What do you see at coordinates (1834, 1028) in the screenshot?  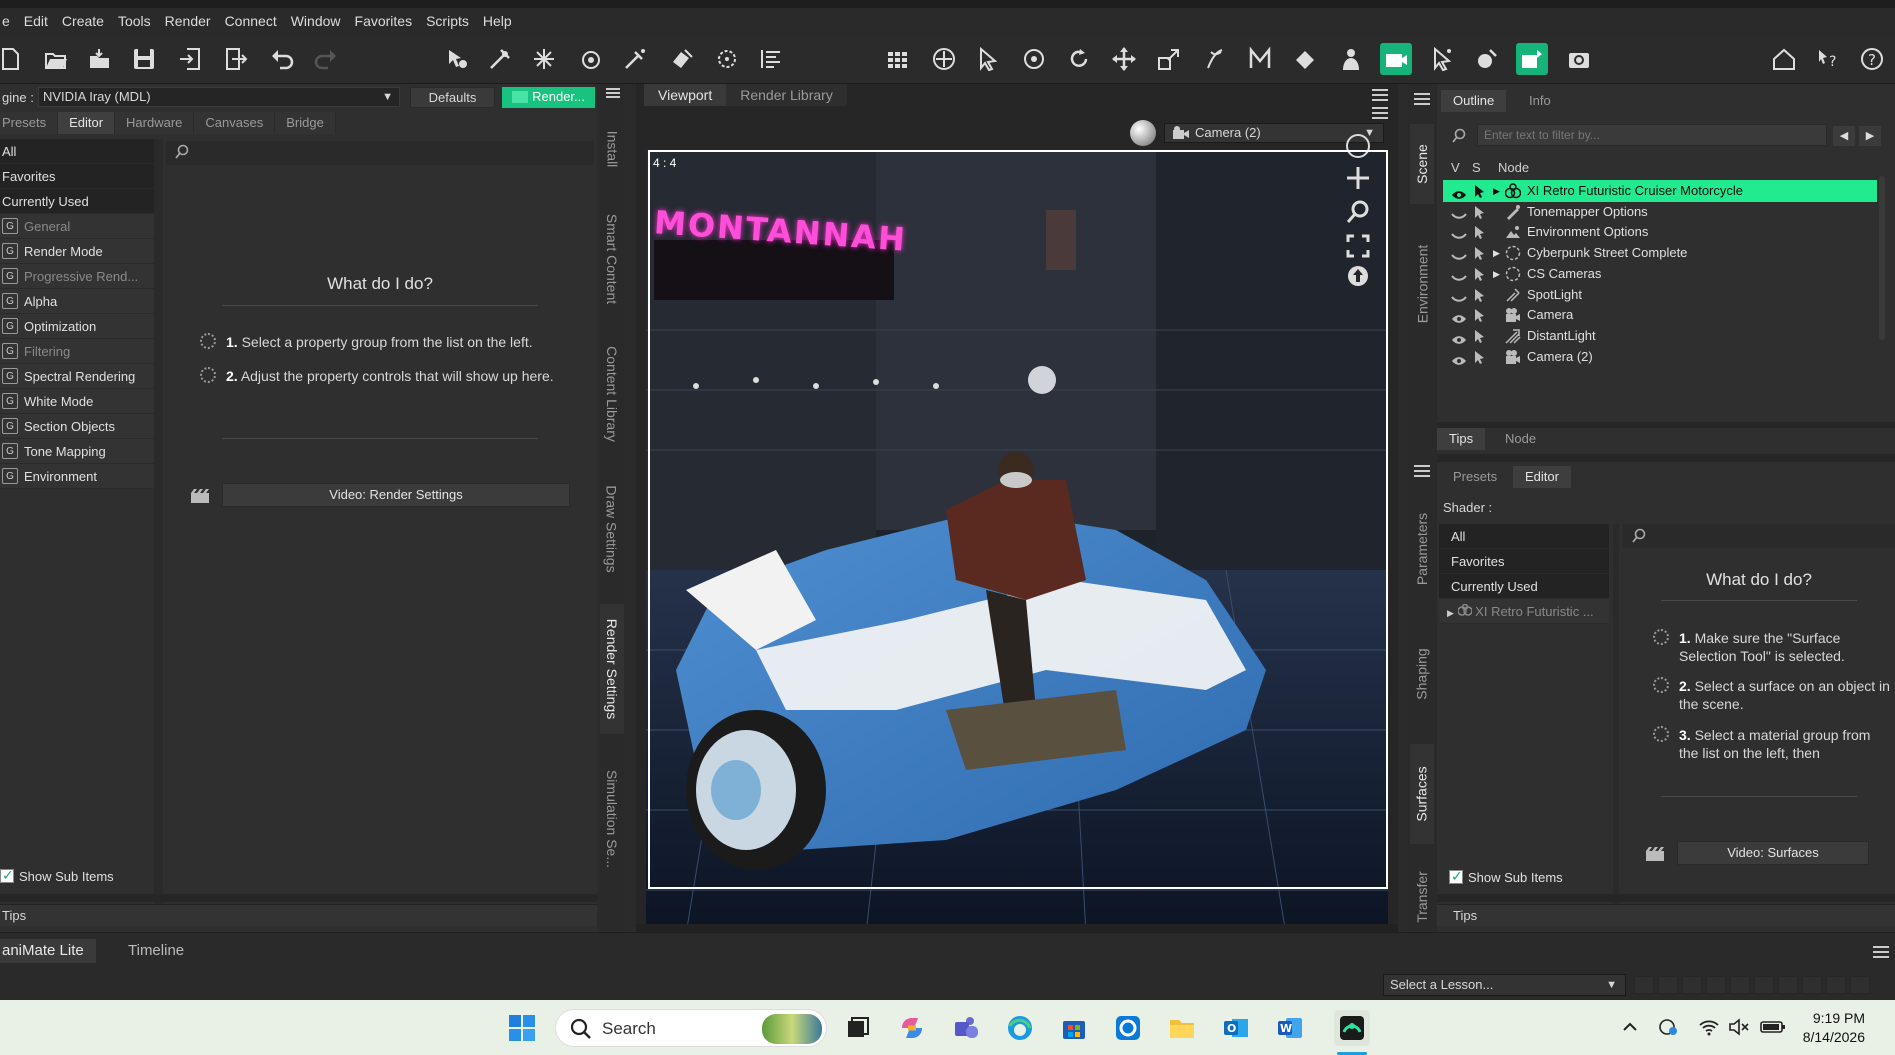 I see `clock: 9:19 PM 8/14/2026` at bounding box center [1834, 1028].